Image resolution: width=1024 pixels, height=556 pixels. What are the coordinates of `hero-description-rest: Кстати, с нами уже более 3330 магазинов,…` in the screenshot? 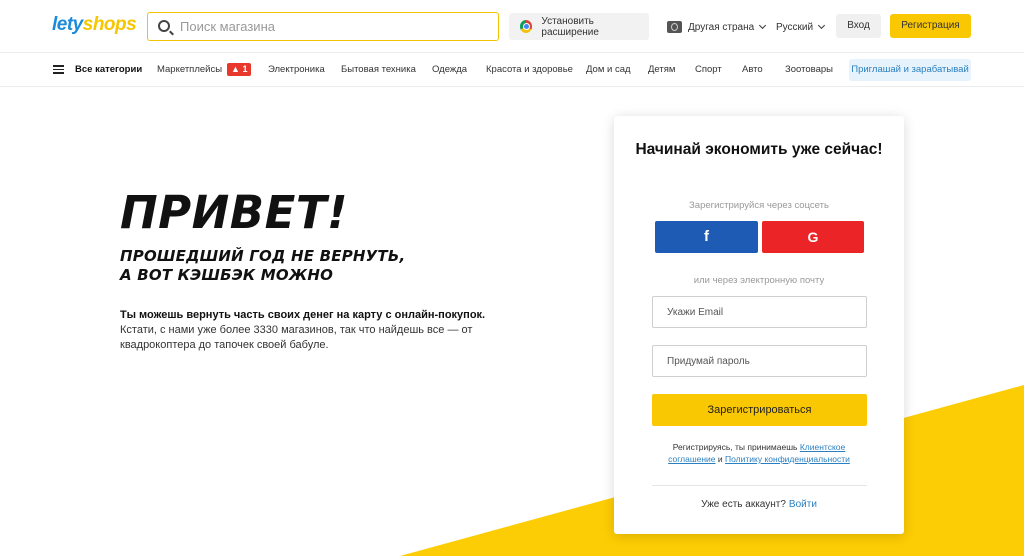 It's located at (296, 337).